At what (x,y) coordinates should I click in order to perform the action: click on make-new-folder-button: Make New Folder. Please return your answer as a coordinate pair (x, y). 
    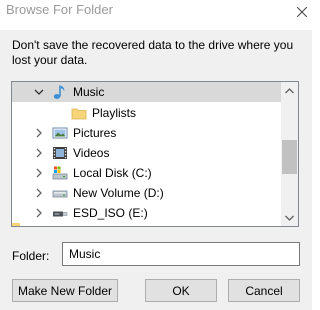
    Looking at the image, I should click on (65, 290).